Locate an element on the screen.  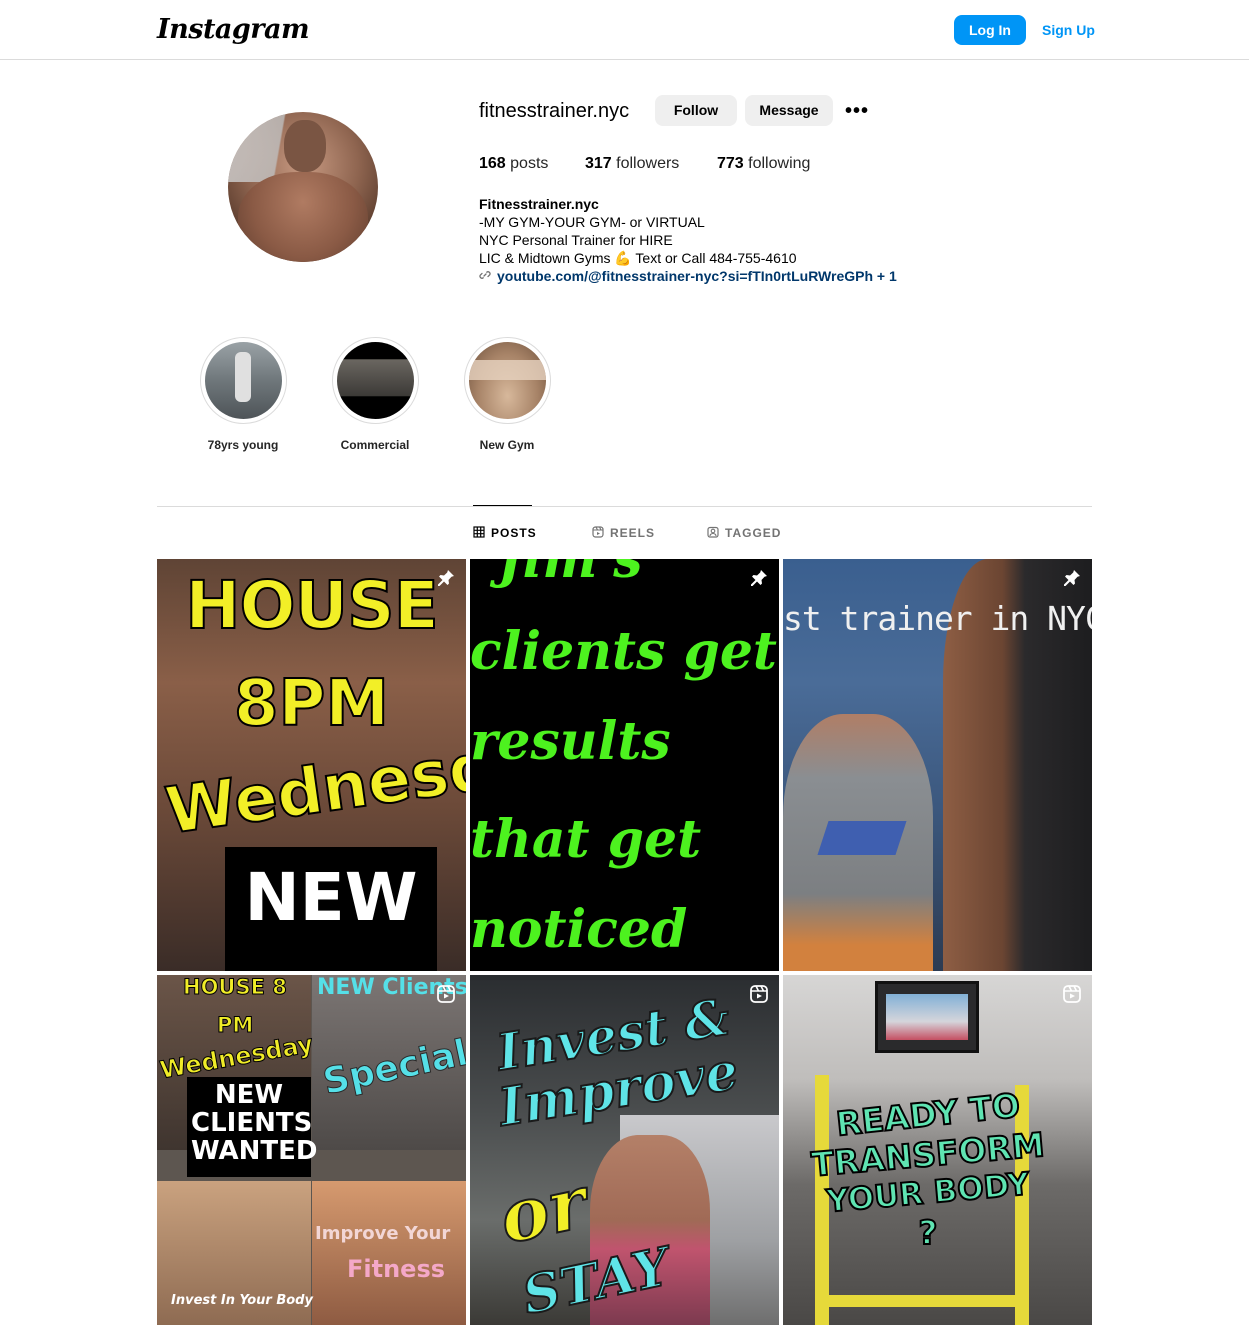
more-options-icon: ••• is located at coordinates (857, 111).